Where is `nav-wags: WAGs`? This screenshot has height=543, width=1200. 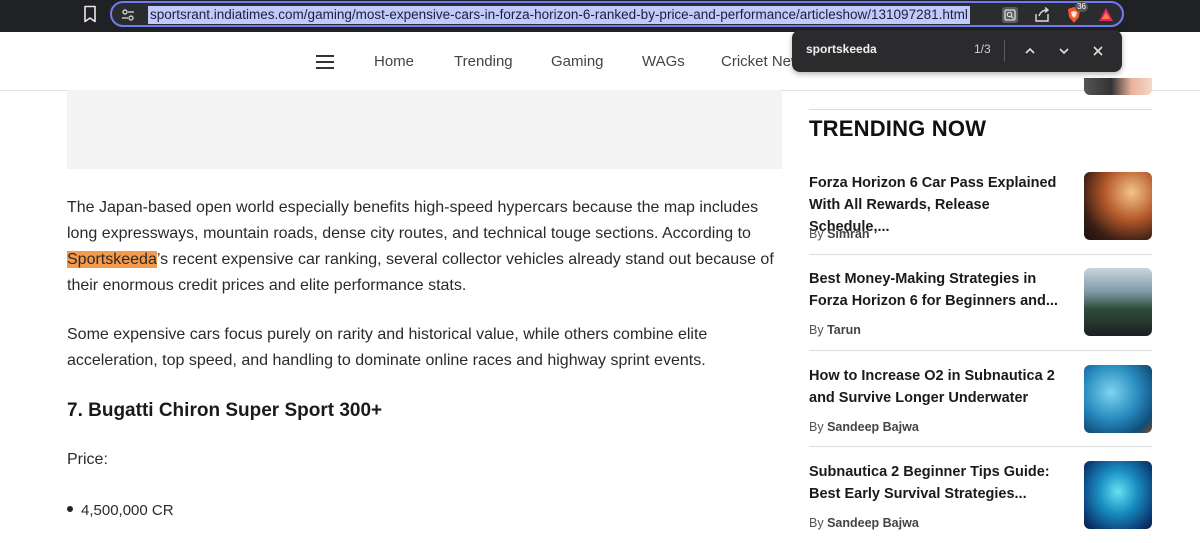 nav-wags: WAGs is located at coordinates (663, 61).